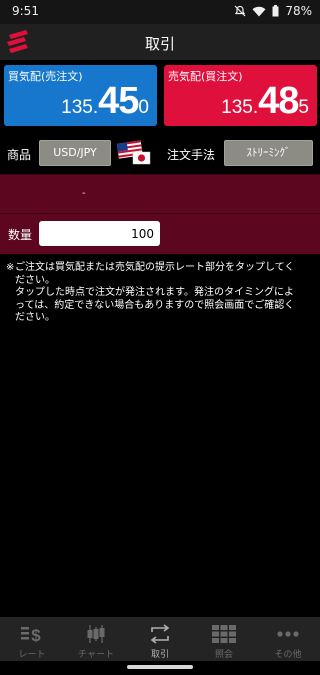 The height and width of the screenshot is (675, 320). I want to click on app-header: 取引, so click(160, 42).